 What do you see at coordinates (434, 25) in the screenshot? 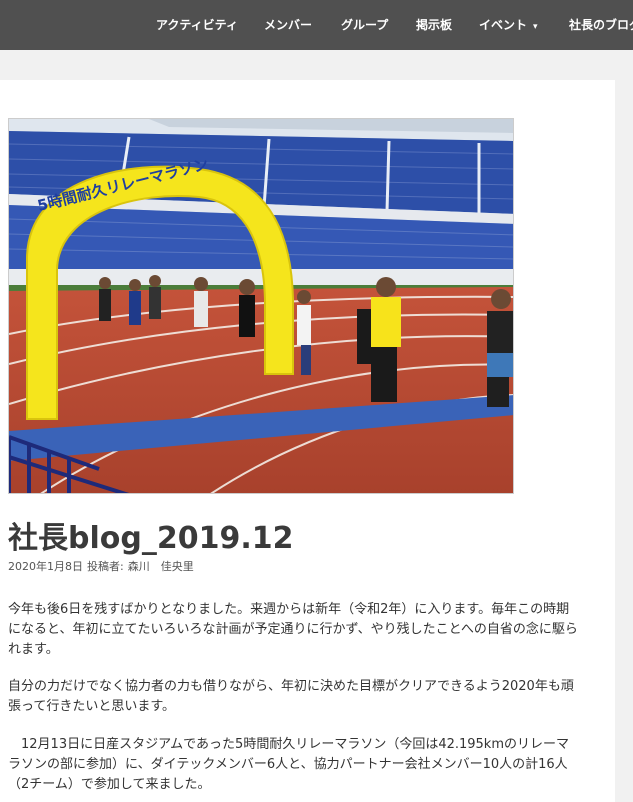
I see `nav-item-forum: 掲示板` at bounding box center [434, 25].